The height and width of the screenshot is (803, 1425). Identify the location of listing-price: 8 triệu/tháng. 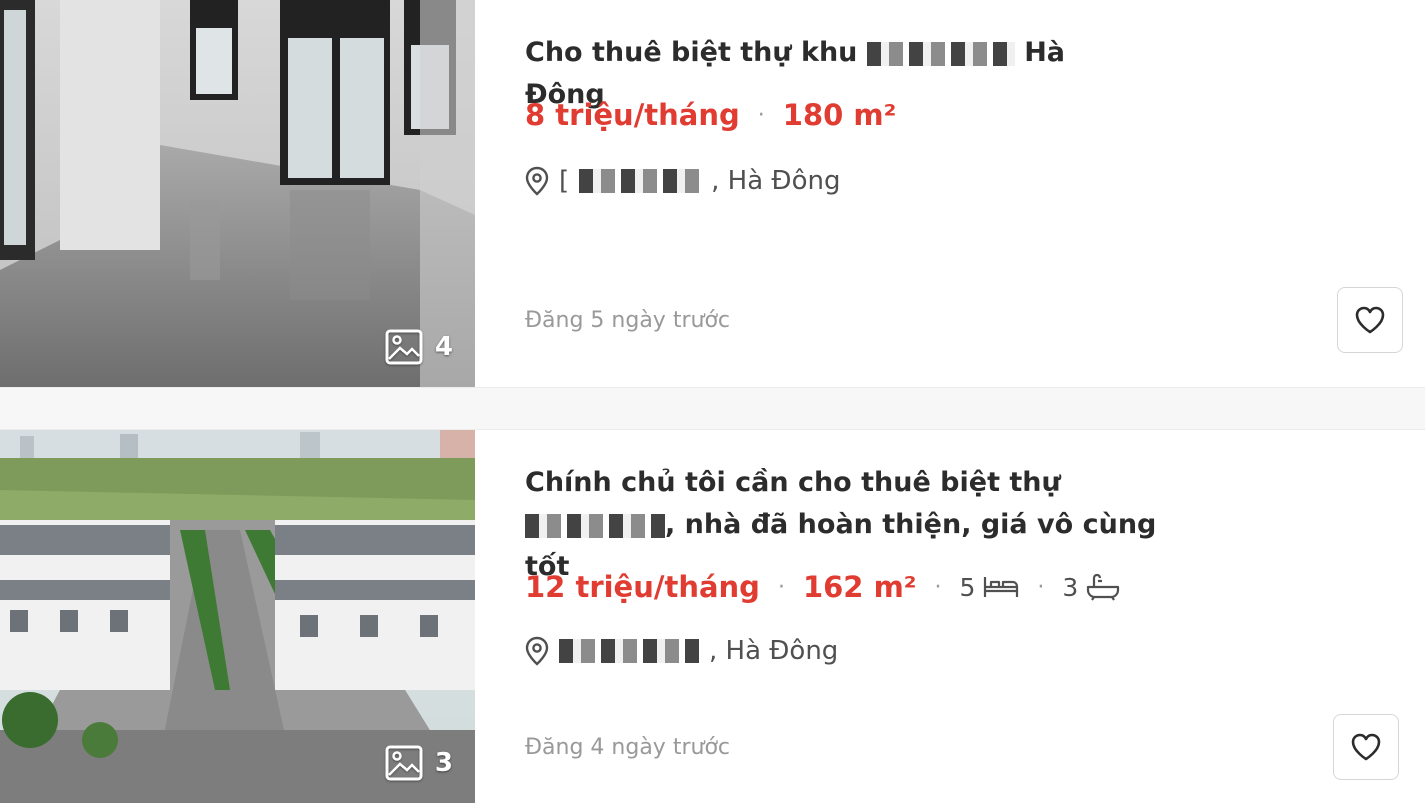
(632, 115).